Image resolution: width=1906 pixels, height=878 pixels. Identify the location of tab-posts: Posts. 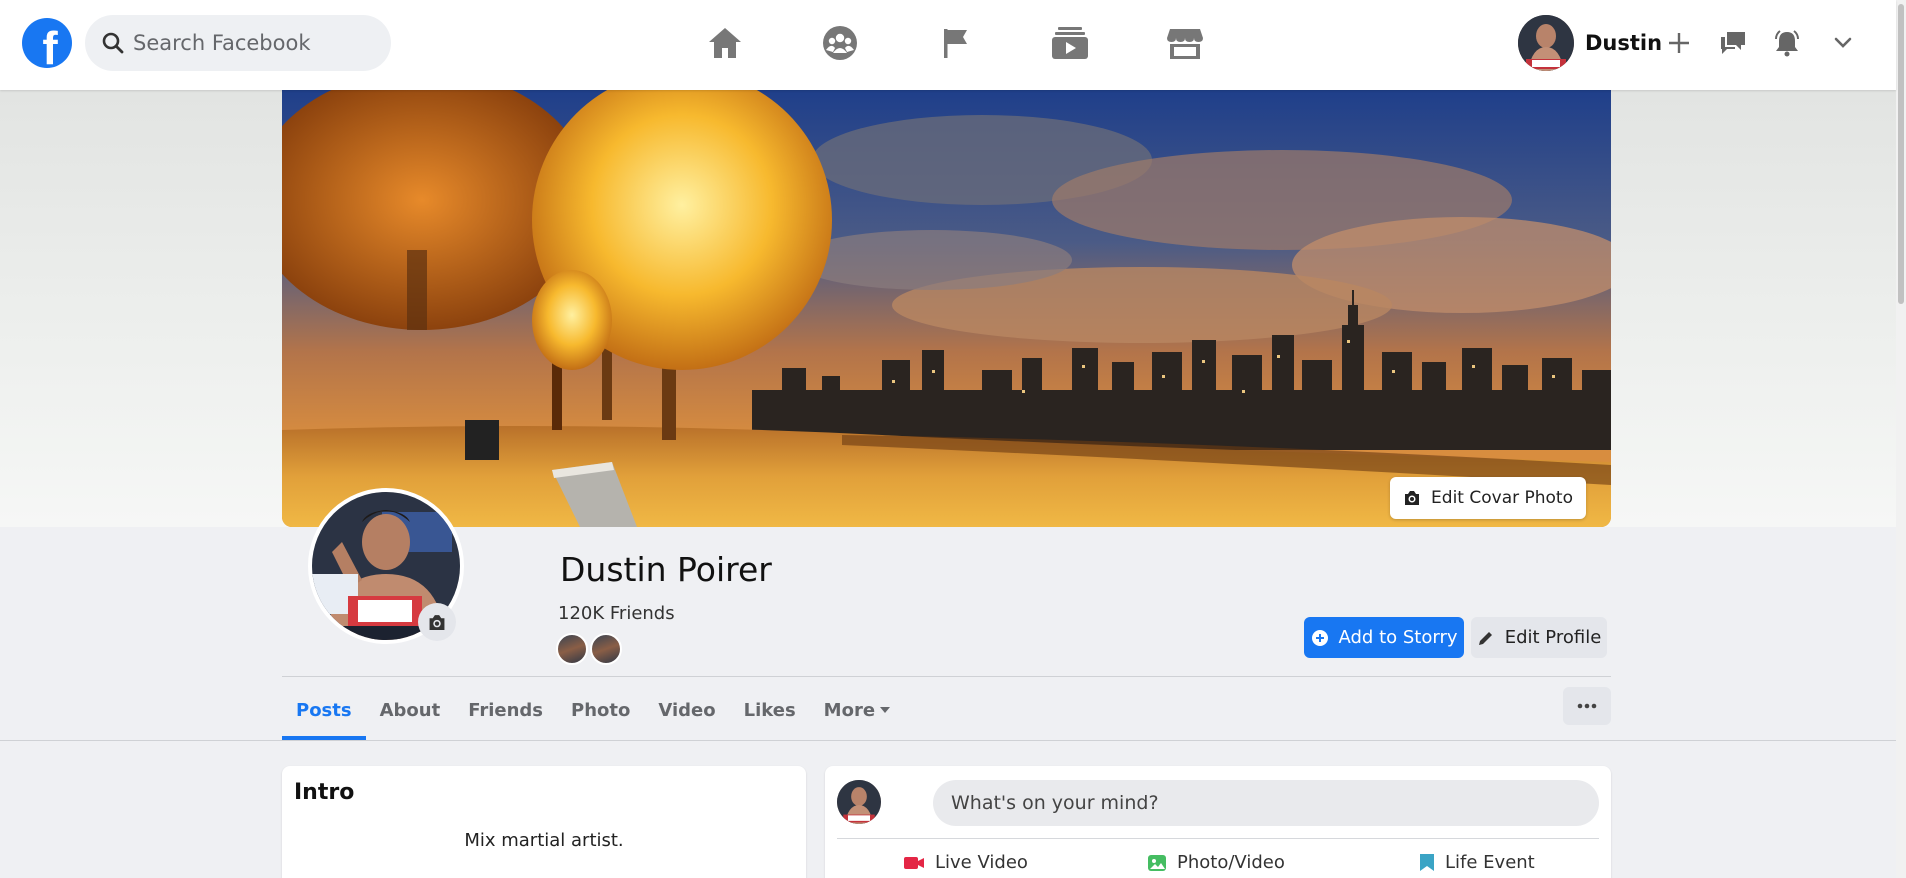
(324, 710).